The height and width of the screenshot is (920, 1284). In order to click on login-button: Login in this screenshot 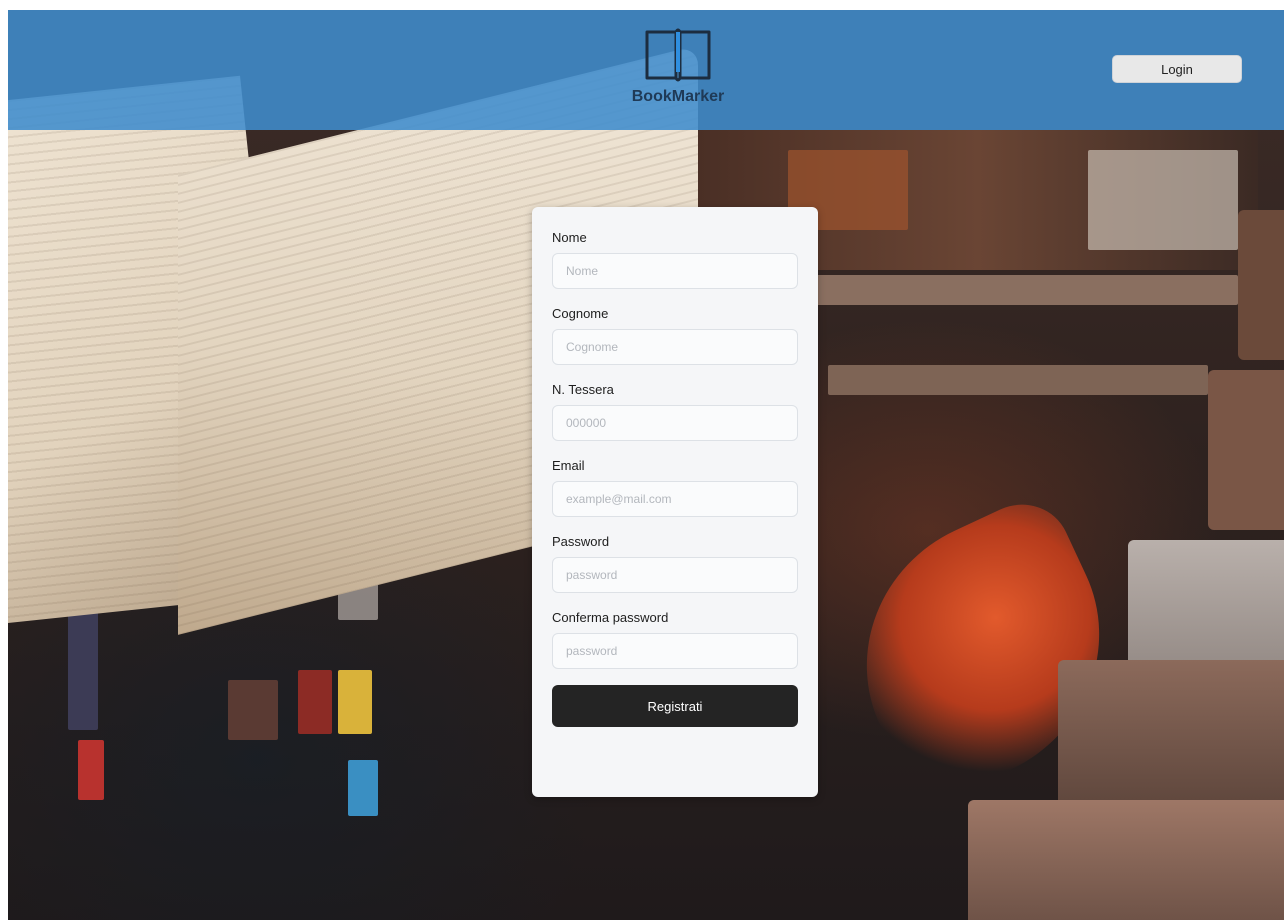, I will do `click(1177, 69)`.